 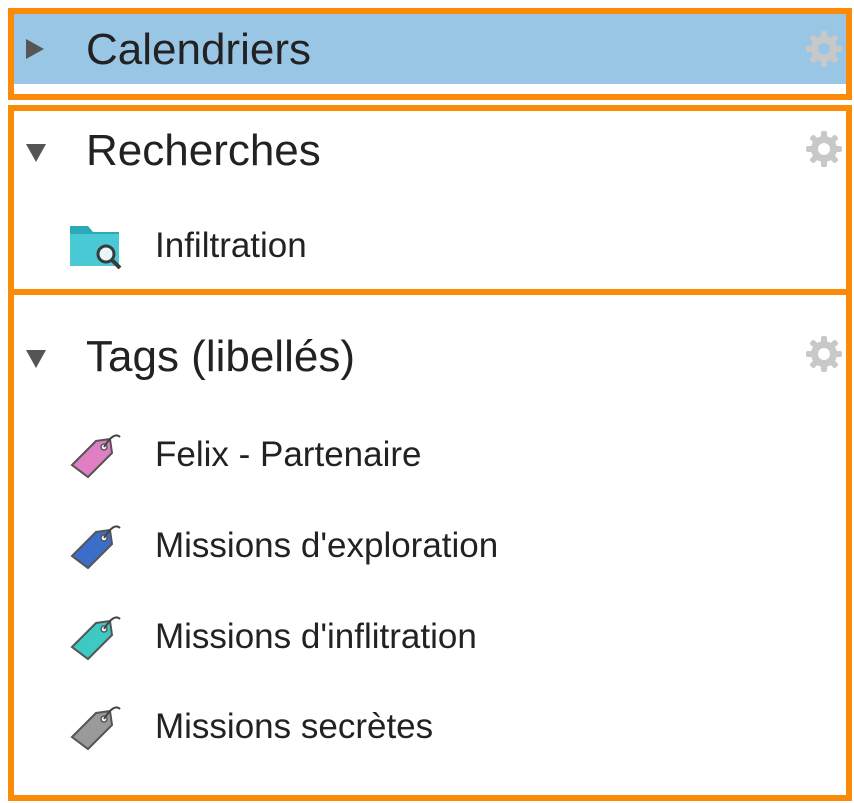 I want to click on tag-item-felix: Felix - Partenaire, so click(x=430, y=455).